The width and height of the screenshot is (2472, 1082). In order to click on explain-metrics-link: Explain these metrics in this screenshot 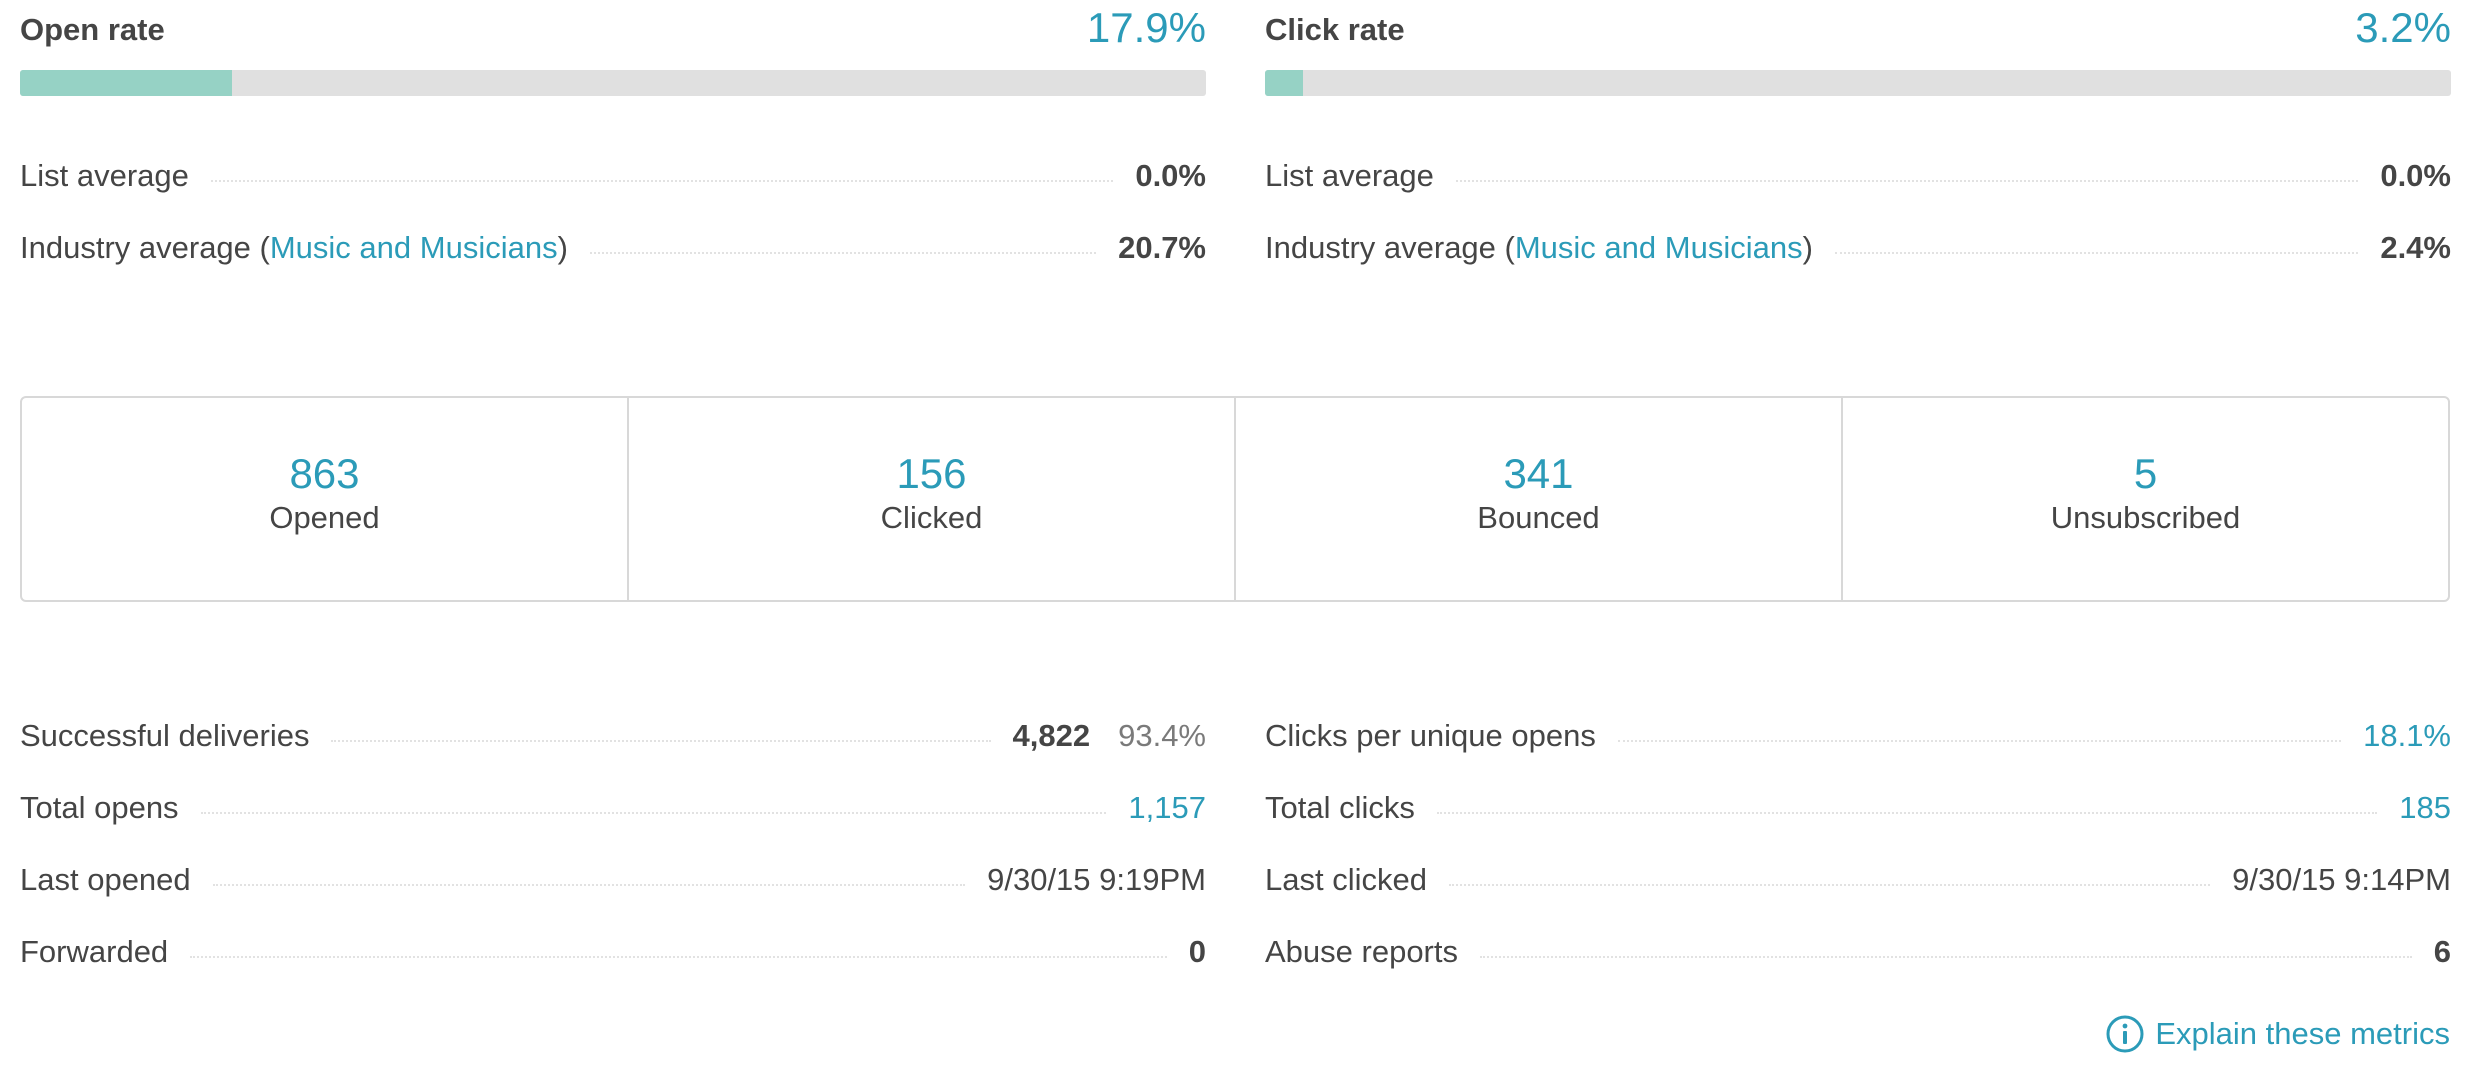, I will do `click(2277, 1034)`.